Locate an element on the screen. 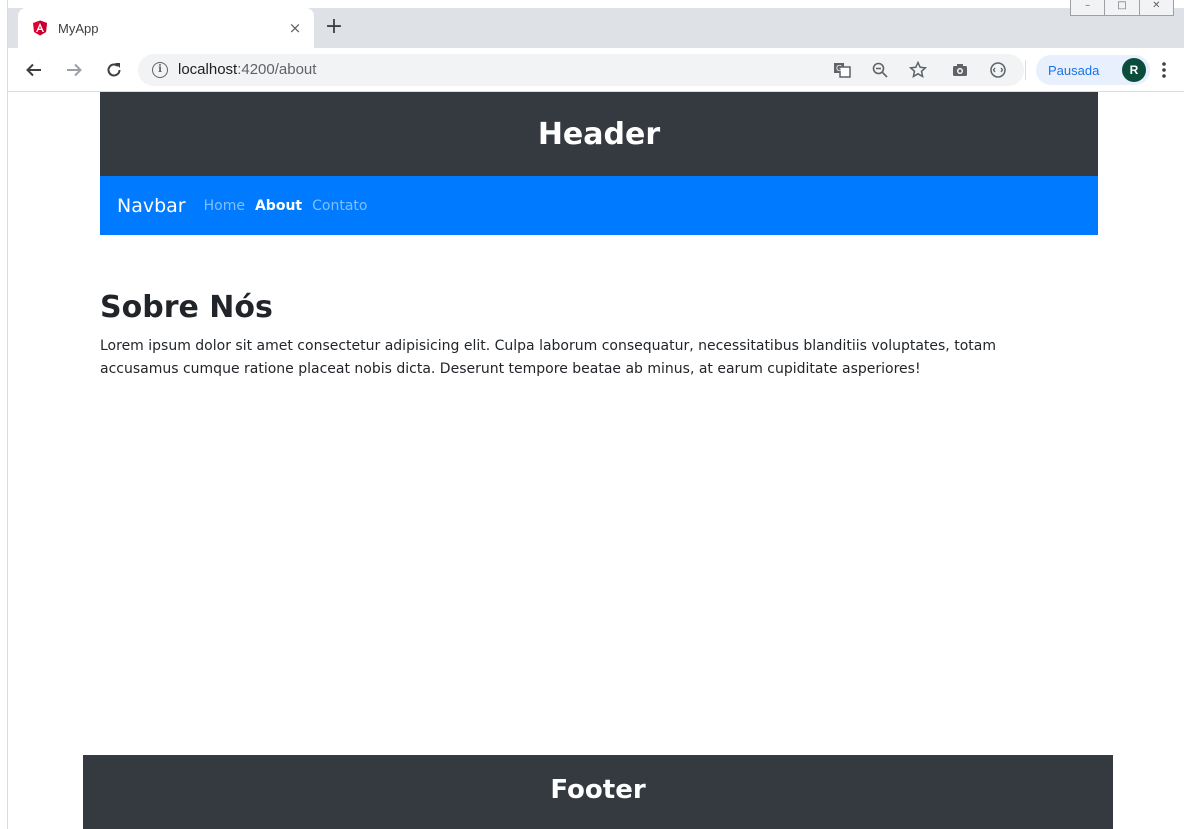 The height and width of the screenshot is (829, 1184). window-edge is located at coordinates (4, 414).